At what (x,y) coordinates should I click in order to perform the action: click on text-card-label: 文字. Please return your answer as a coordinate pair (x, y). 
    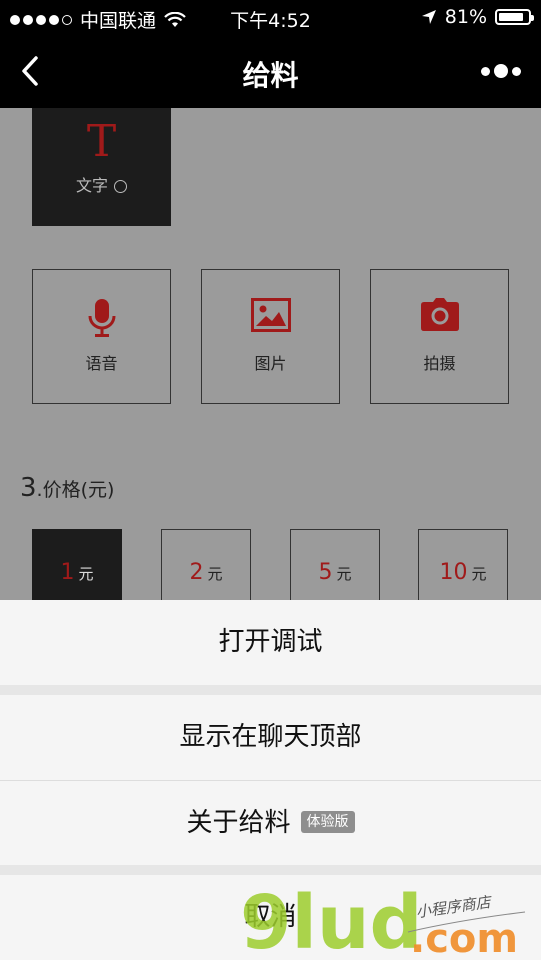
    Looking at the image, I should click on (101, 184).